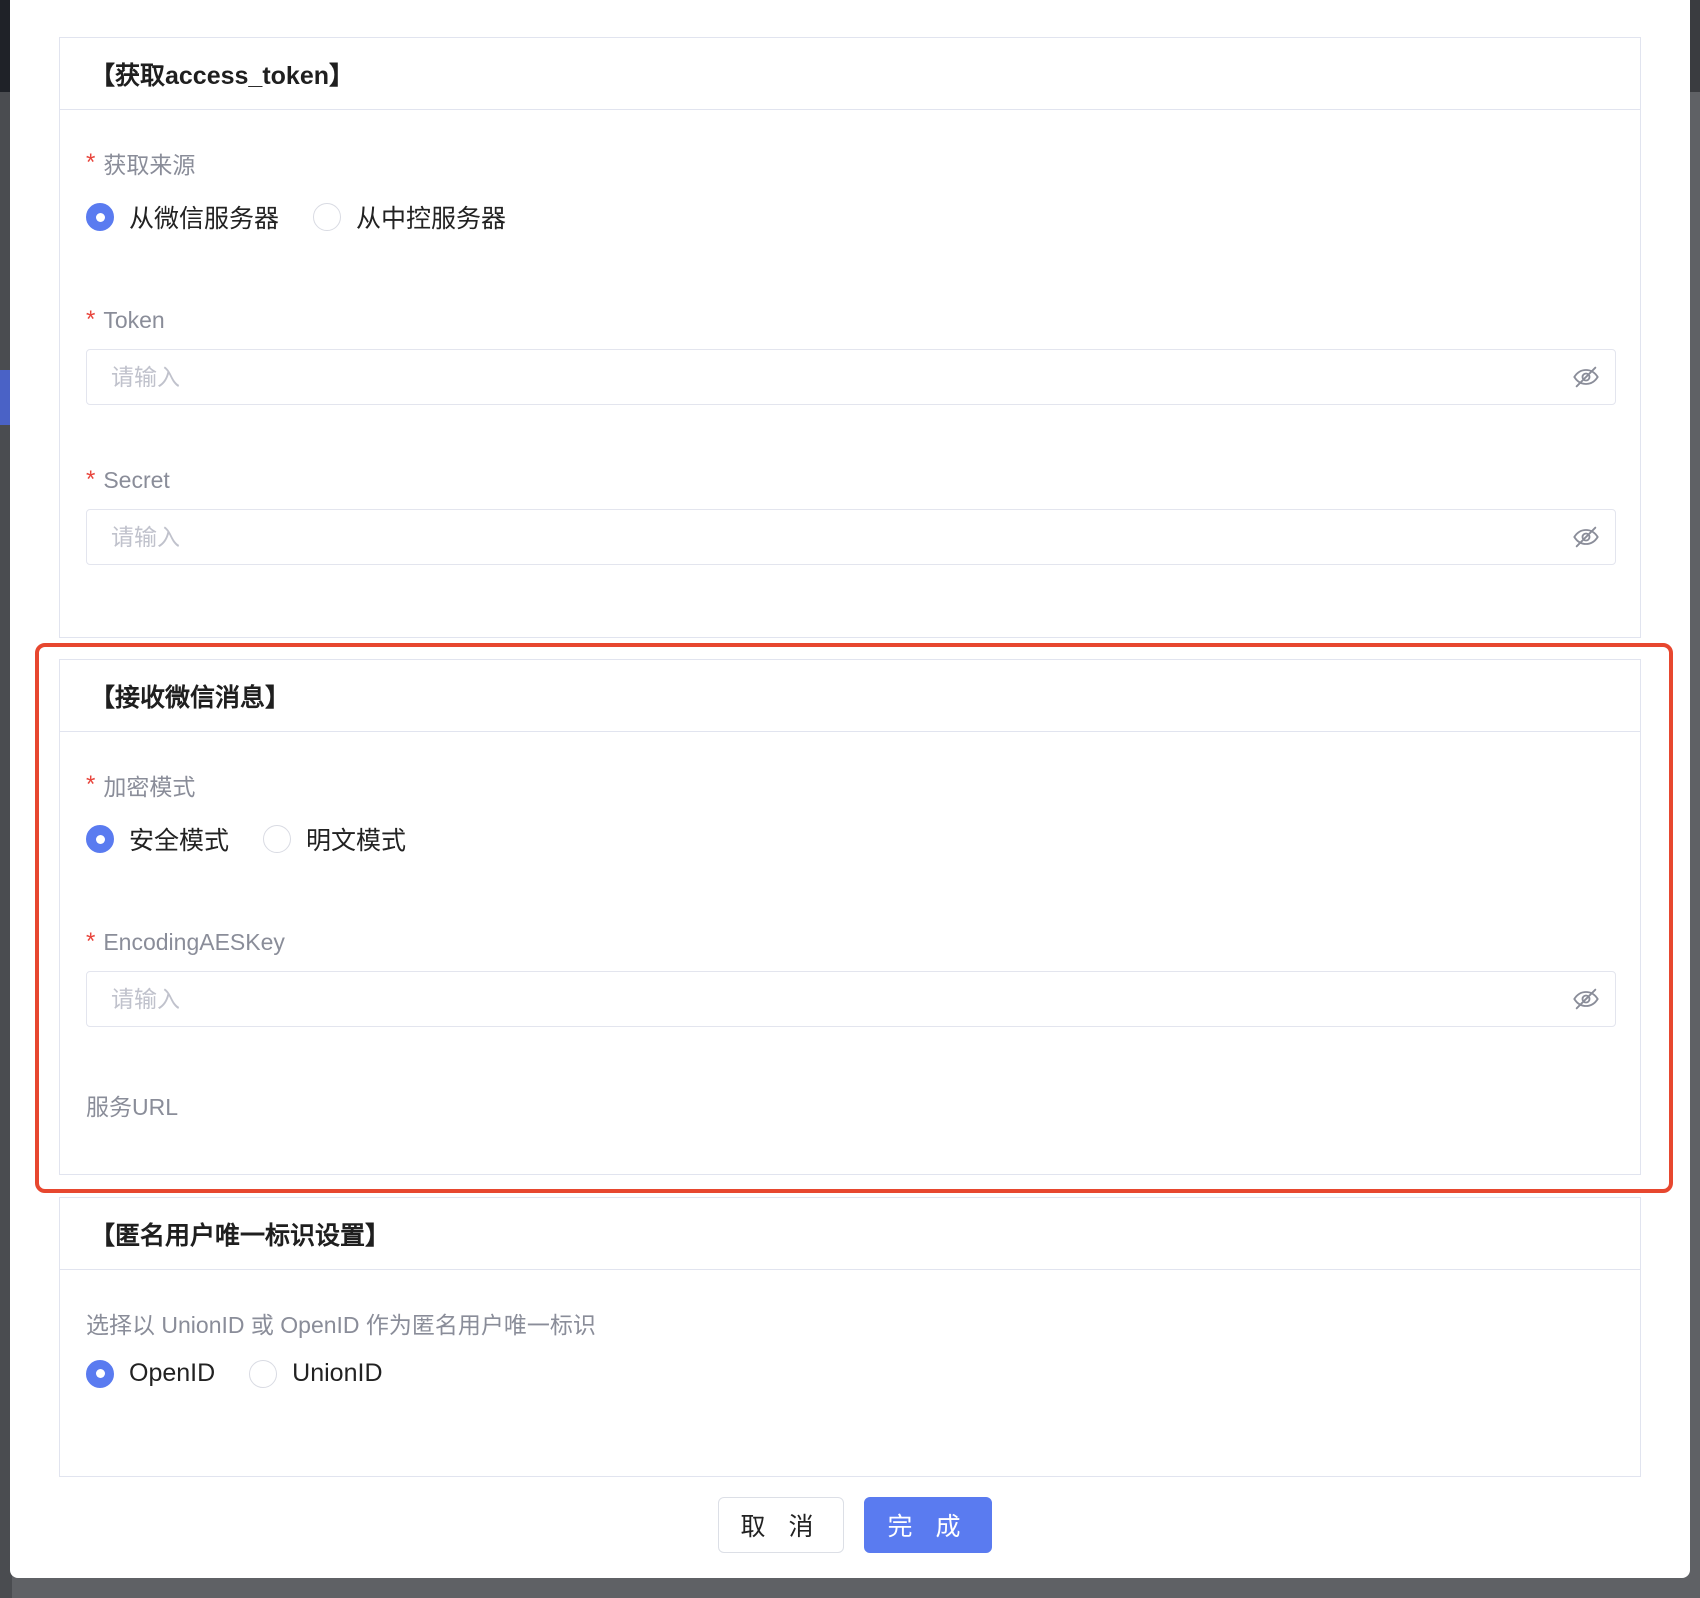 The image size is (1700, 1598). I want to click on field-label-encryption-mode: * 加密模式, so click(140, 785).